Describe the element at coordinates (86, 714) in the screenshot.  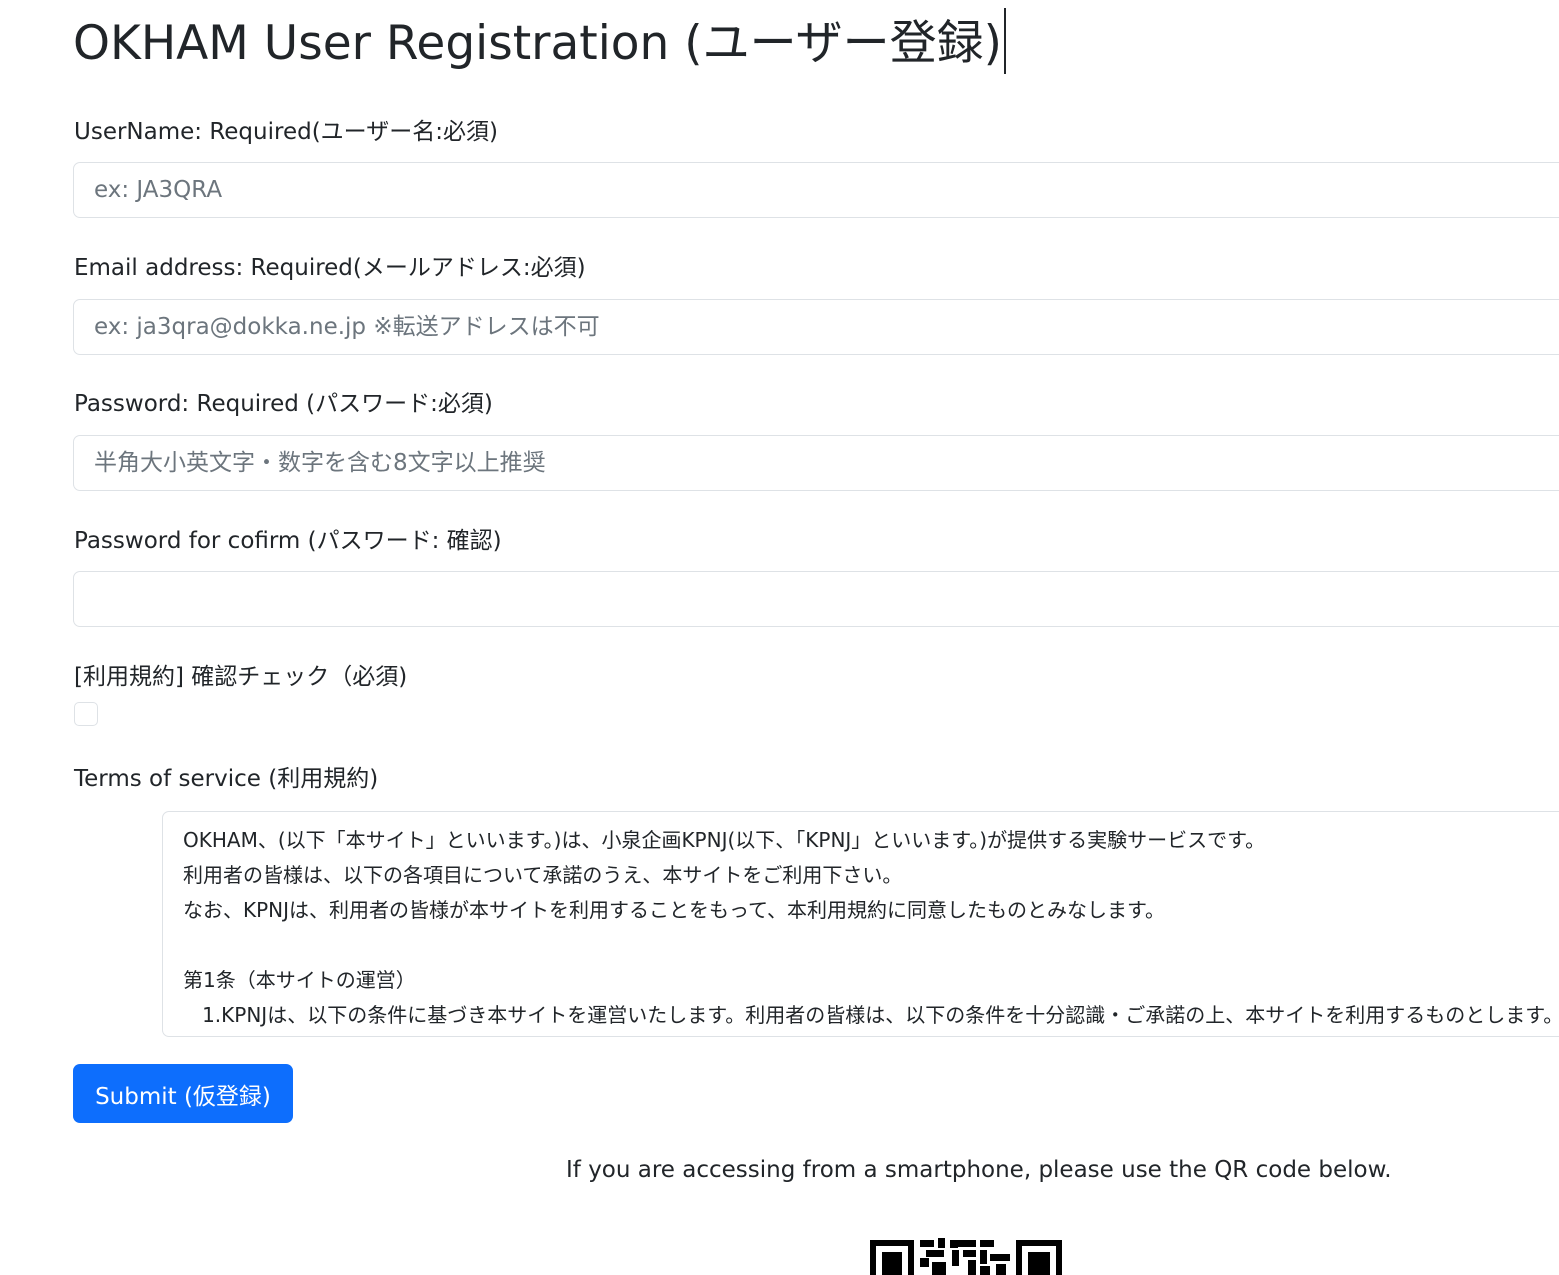
I see `terms-agree-checkbox` at that location.